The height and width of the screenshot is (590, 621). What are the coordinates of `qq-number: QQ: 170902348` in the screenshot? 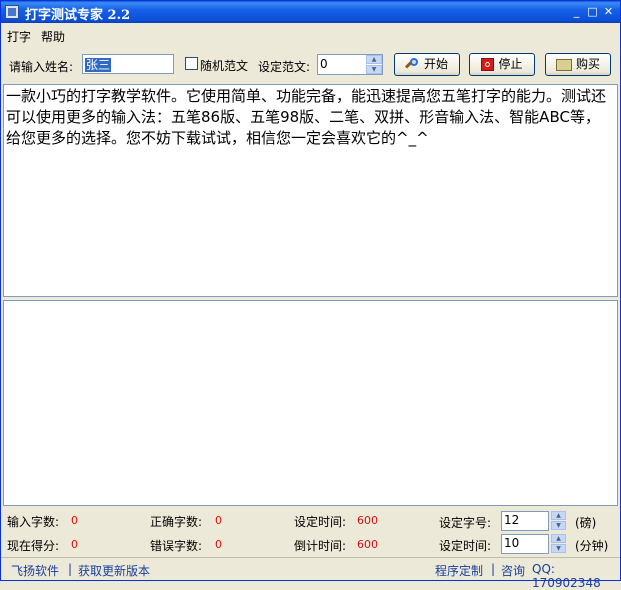 It's located at (566, 576).